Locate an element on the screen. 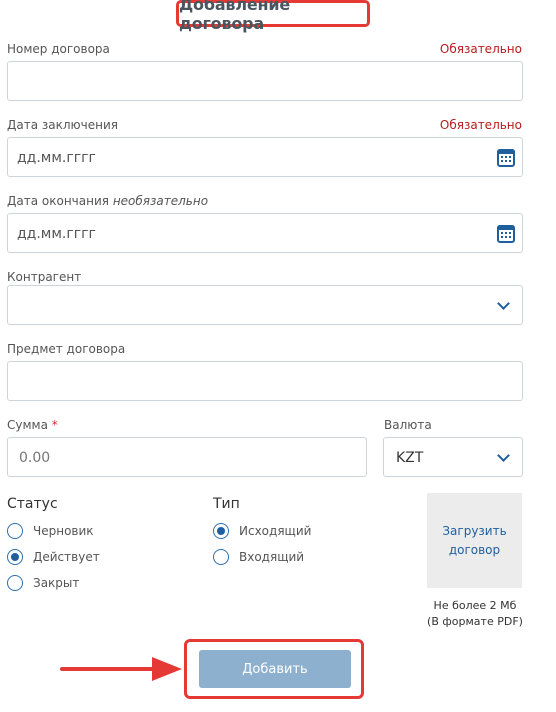 The image size is (556, 712). status-option-label: Закрыт is located at coordinates (56, 583).